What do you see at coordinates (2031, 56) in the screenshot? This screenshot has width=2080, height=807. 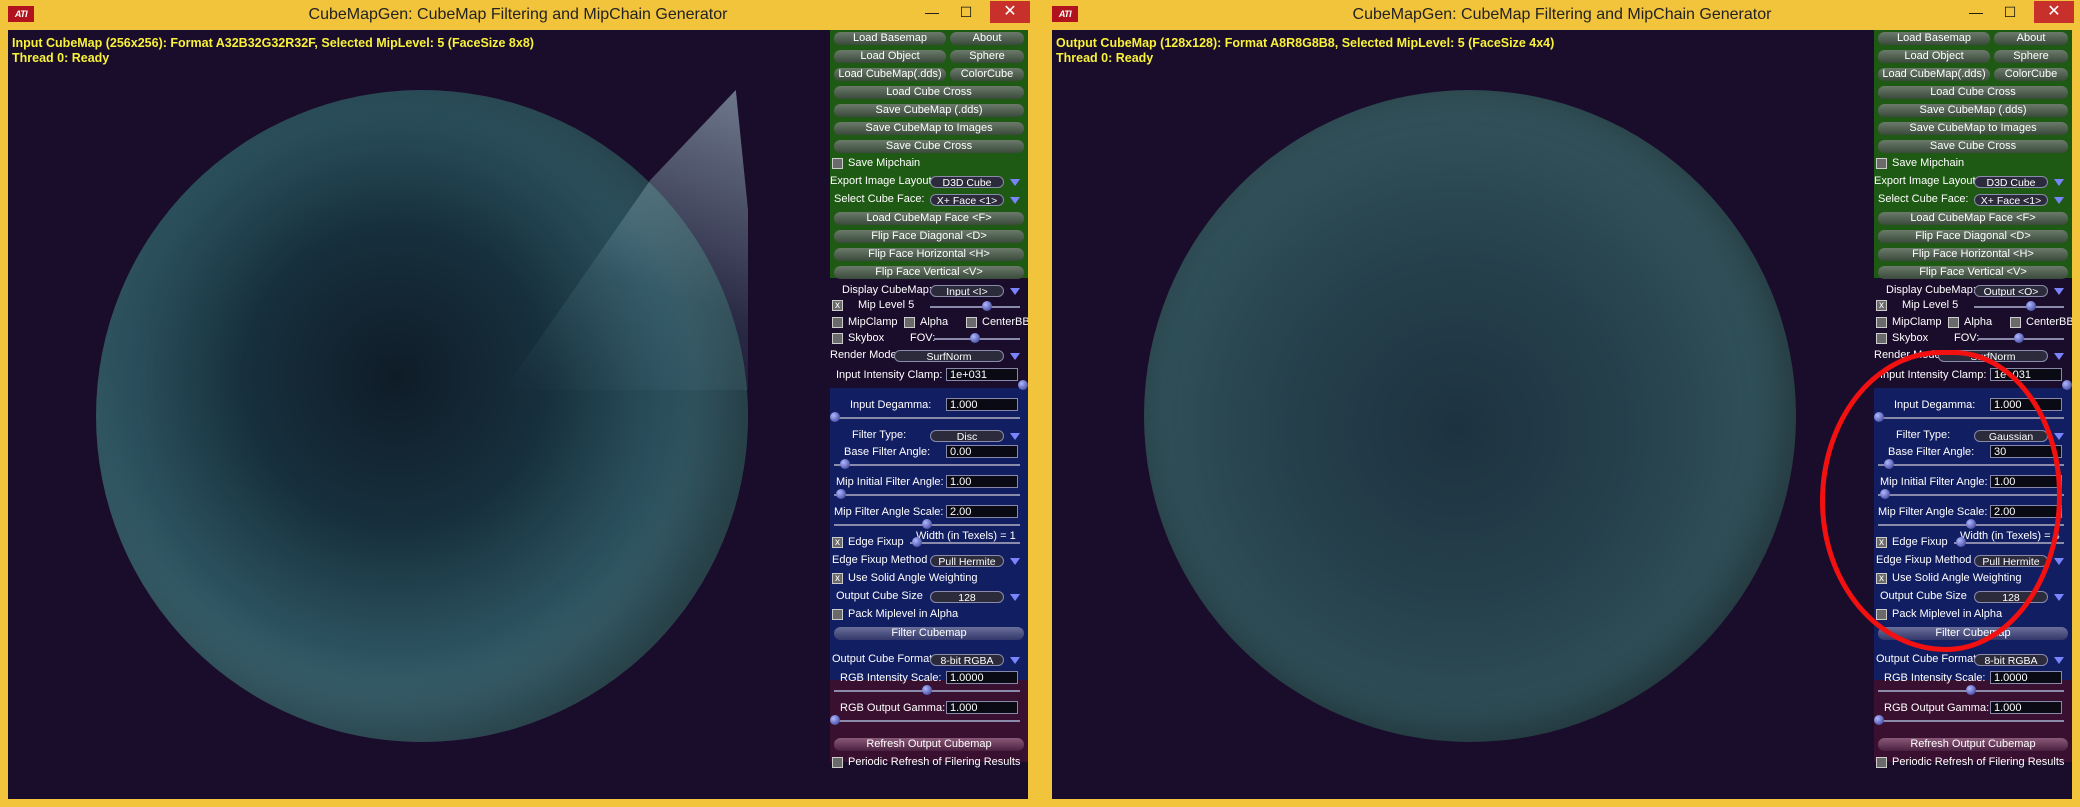 I see `sphere-button: Sphere` at bounding box center [2031, 56].